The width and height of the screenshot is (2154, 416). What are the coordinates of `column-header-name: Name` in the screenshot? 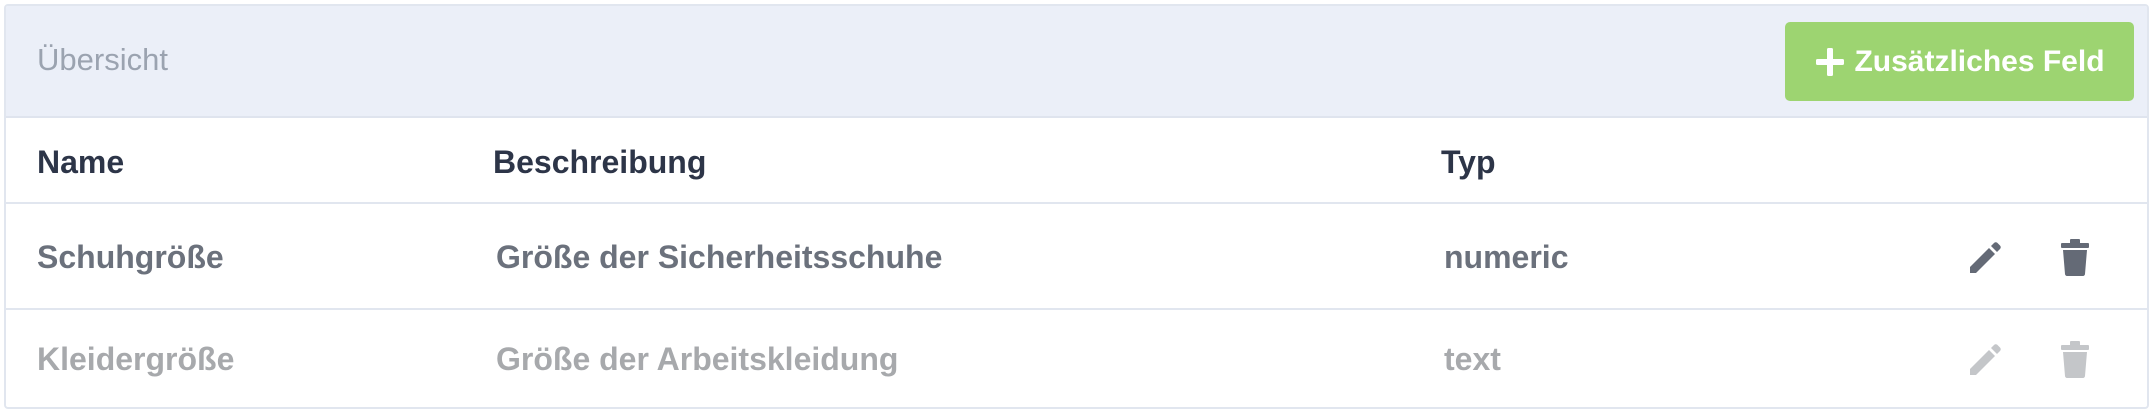 It's located at (81, 162).